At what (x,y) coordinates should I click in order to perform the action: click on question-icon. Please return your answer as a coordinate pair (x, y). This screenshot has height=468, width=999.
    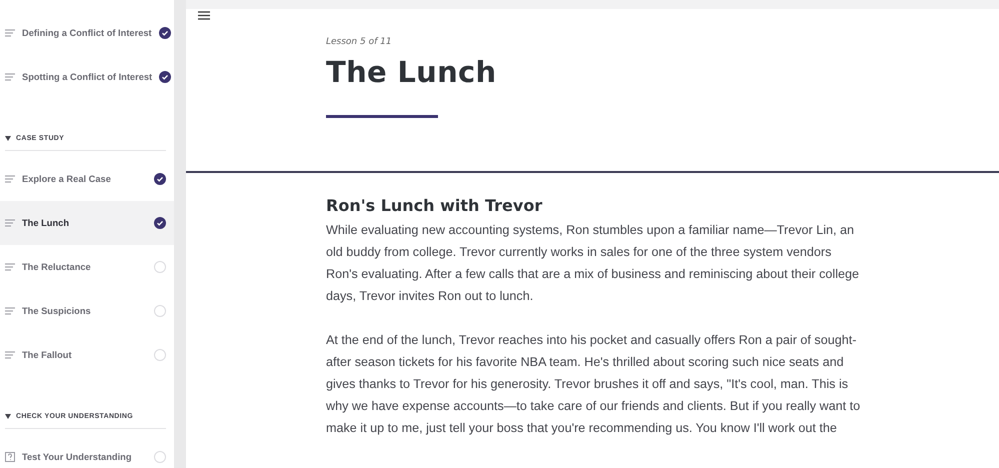
    Looking at the image, I should click on (10, 457).